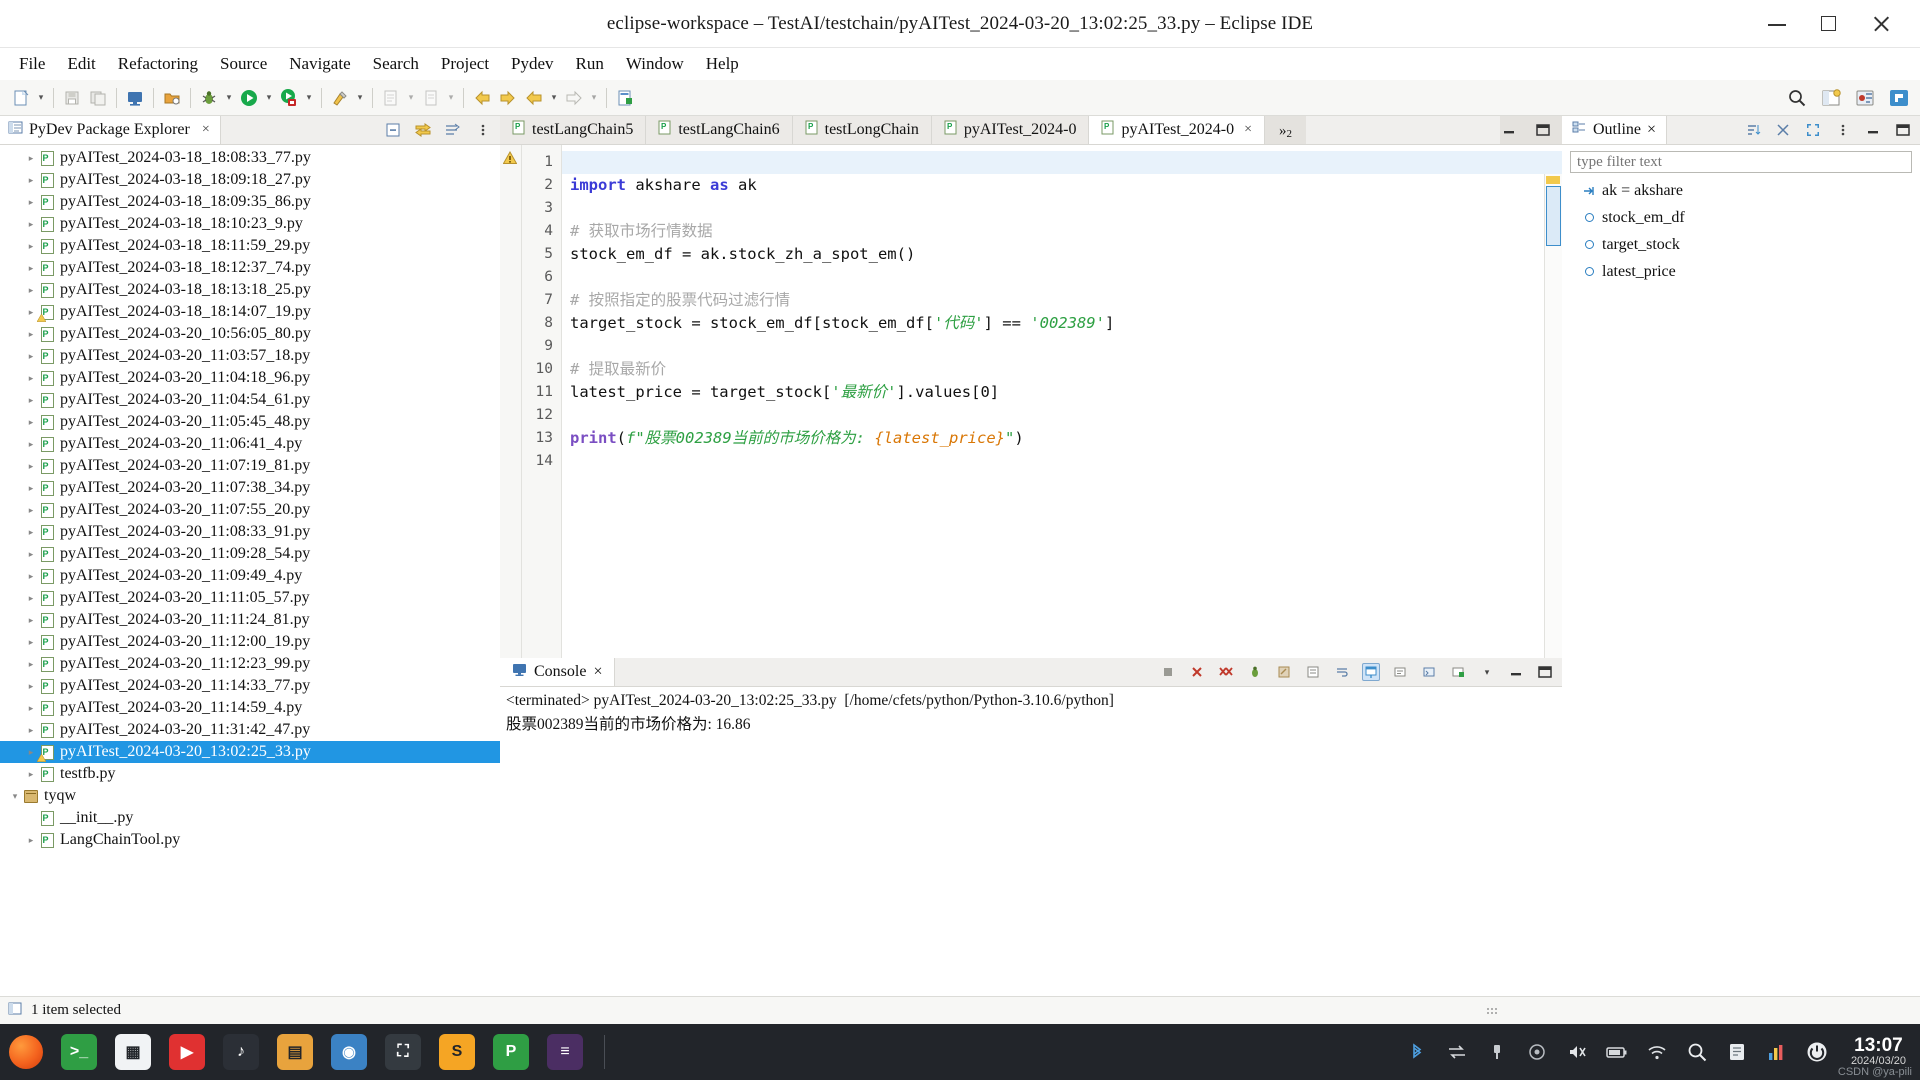 The width and height of the screenshot is (1920, 1080). What do you see at coordinates (558, 672) in the screenshot?
I see `tab-console: Console ×` at bounding box center [558, 672].